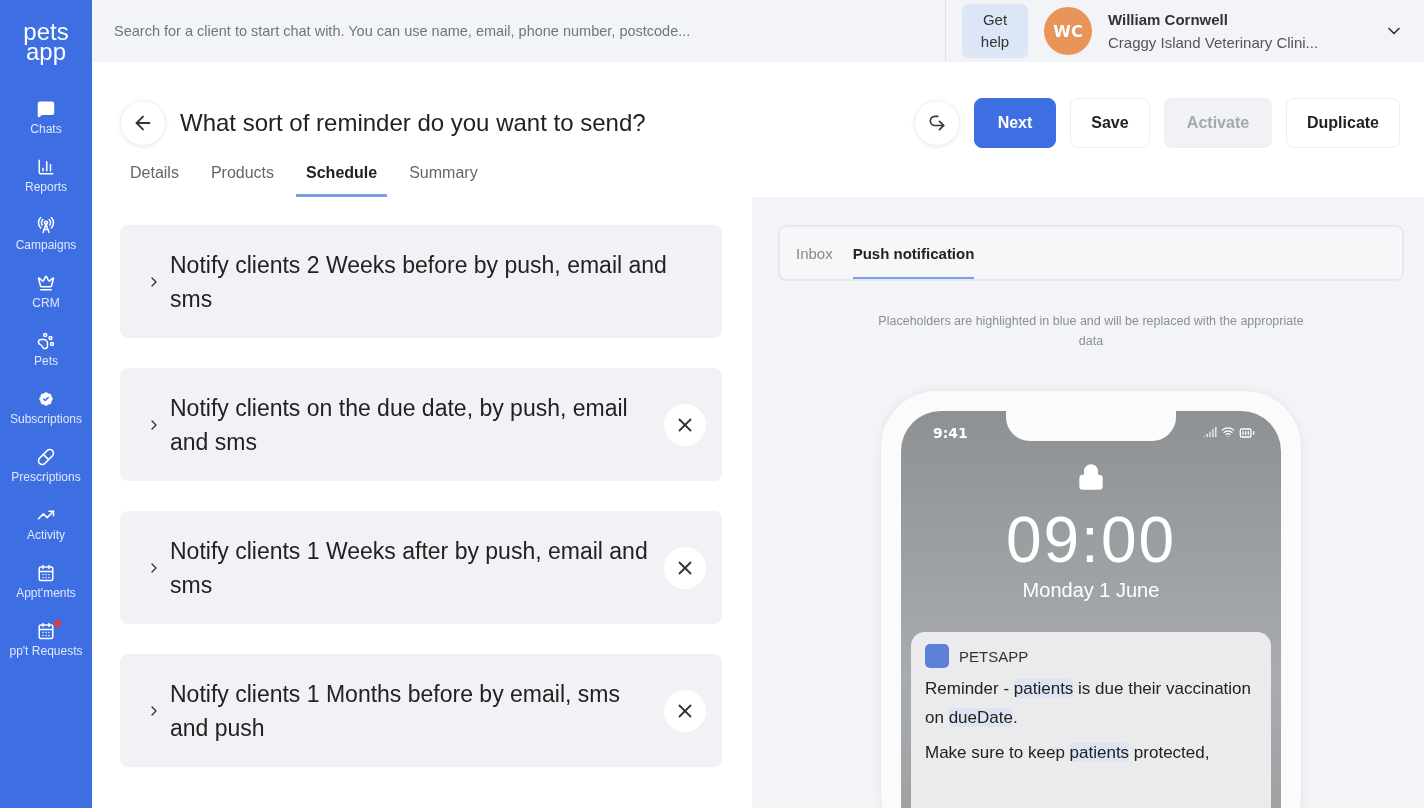 The width and height of the screenshot is (1424, 808). Describe the element at coordinates (46, 341) in the screenshot. I see `paw-icon` at that location.